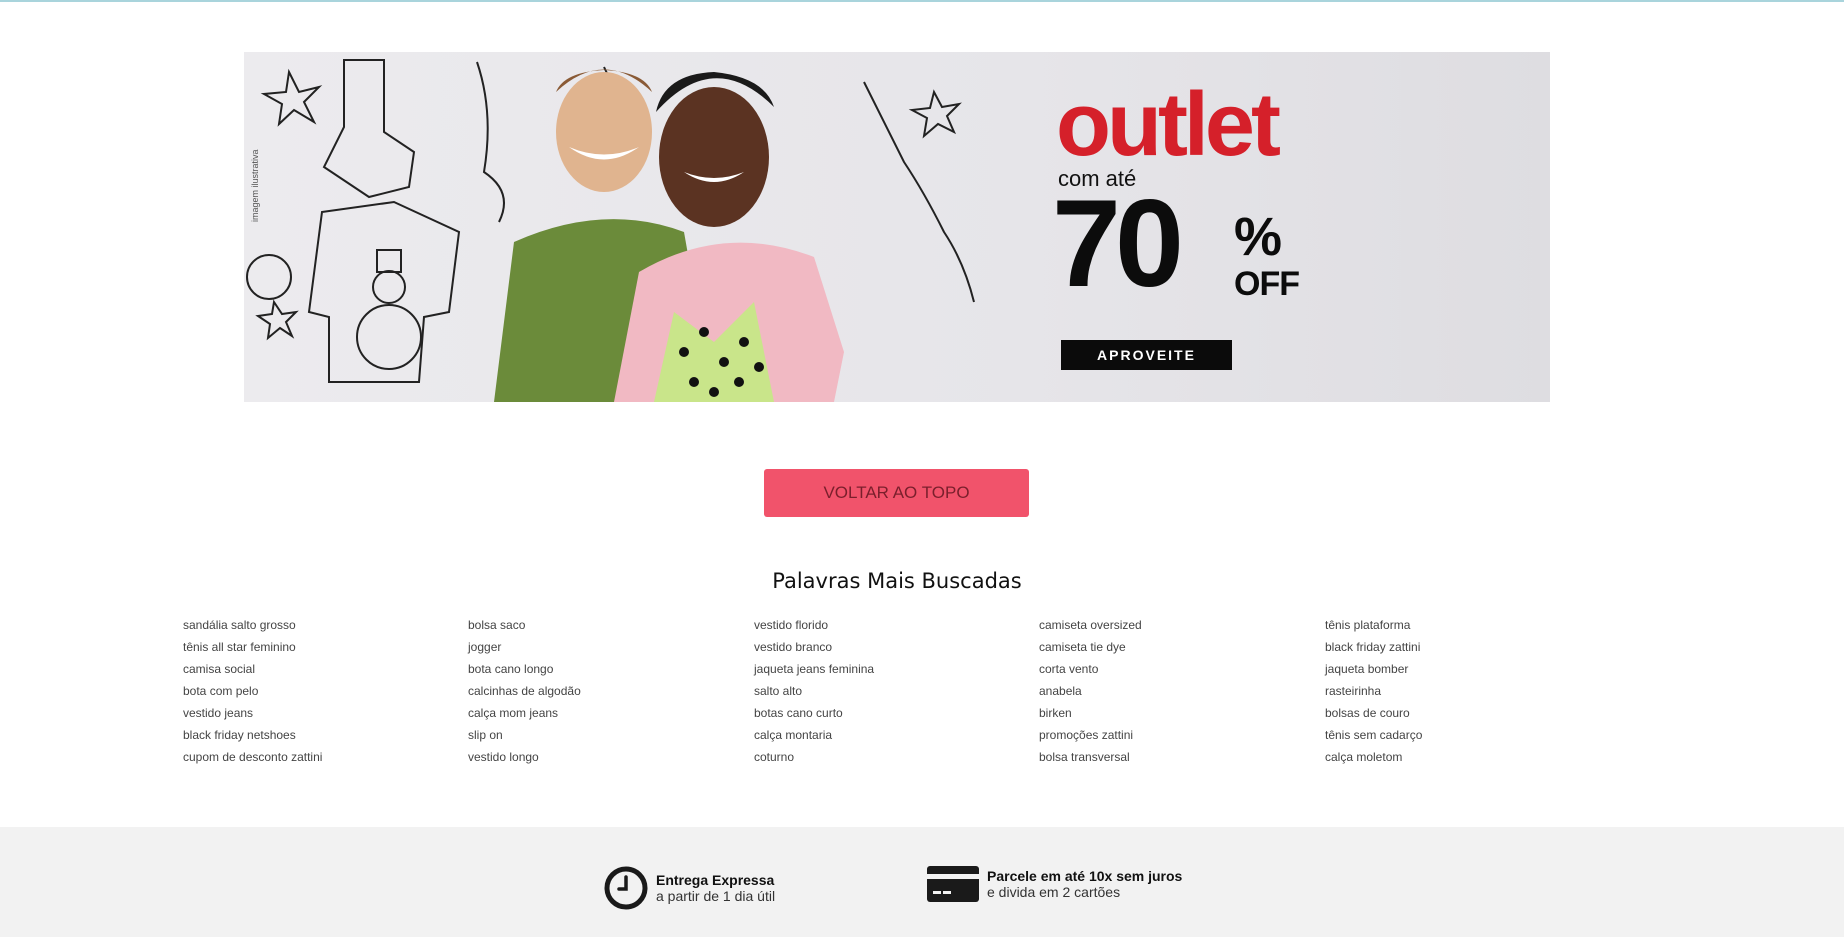 The height and width of the screenshot is (937, 1844). Describe the element at coordinates (1373, 738) in the screenshot. I see `keyword-link: tênis sem cadarço` at that location.